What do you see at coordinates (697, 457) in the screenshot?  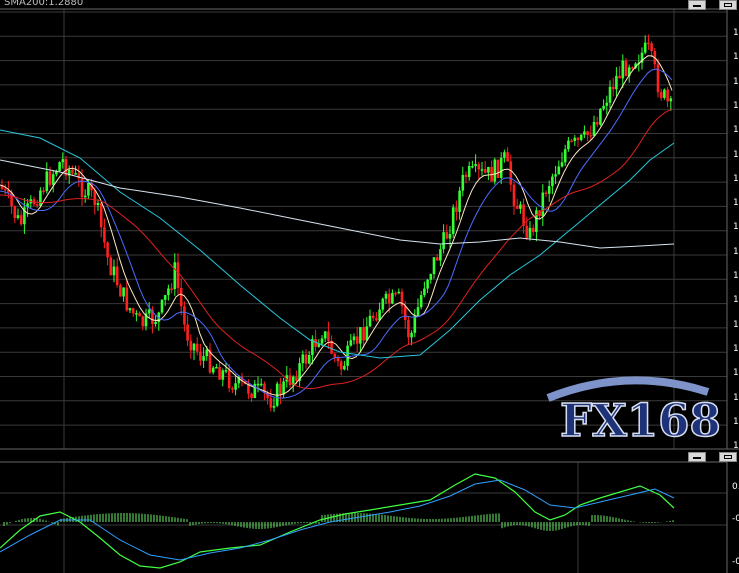 I see `indicator-minimize-button` at bounding box center [697, 457].